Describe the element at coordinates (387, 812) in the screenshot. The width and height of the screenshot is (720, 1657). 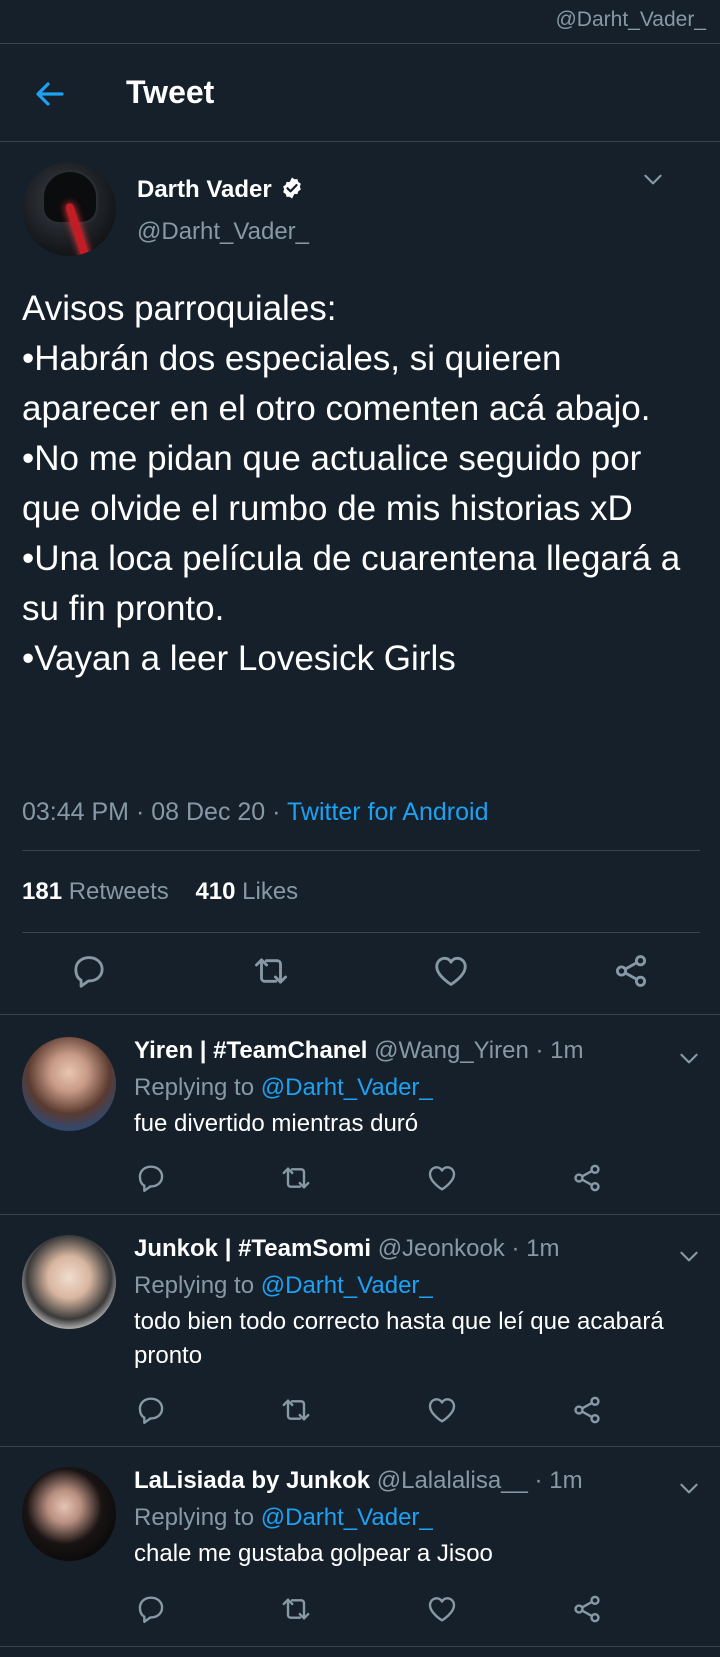
I see `tweet-source-link: Twitter for Android` at that location.